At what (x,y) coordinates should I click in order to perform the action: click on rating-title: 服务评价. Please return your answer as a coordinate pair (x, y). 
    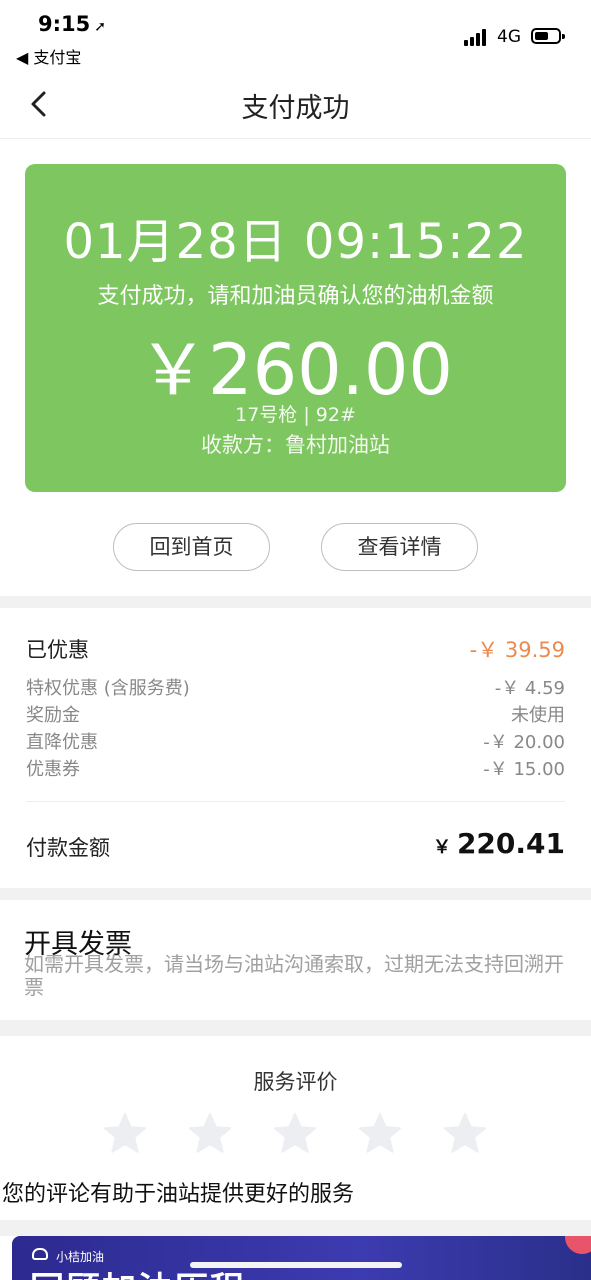
    Looking at the image, I should click on (295, 1082).